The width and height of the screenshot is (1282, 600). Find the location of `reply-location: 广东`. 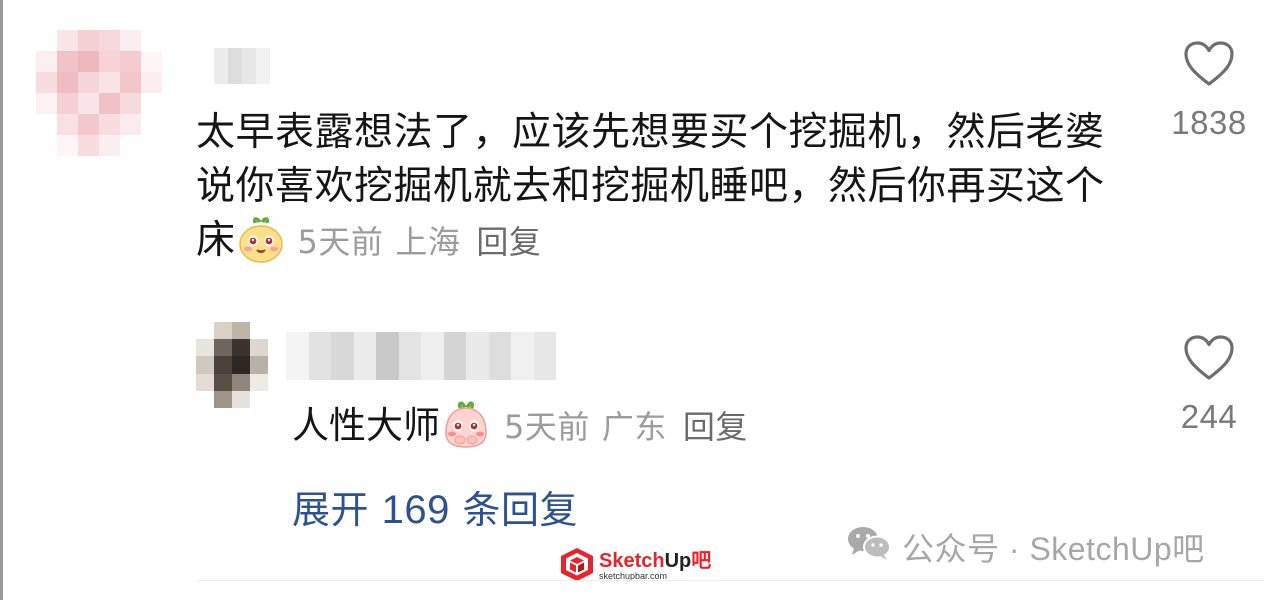

reply-location: 广东 is located at coordinates (634, 427).